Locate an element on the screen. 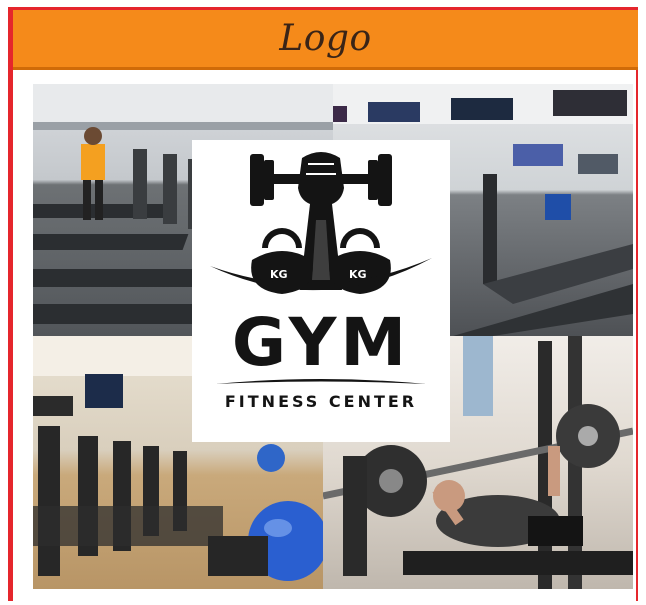 The height and width of the screenshot is (605, 646). kg-left-label: KG is located at coordinates (279, 274).